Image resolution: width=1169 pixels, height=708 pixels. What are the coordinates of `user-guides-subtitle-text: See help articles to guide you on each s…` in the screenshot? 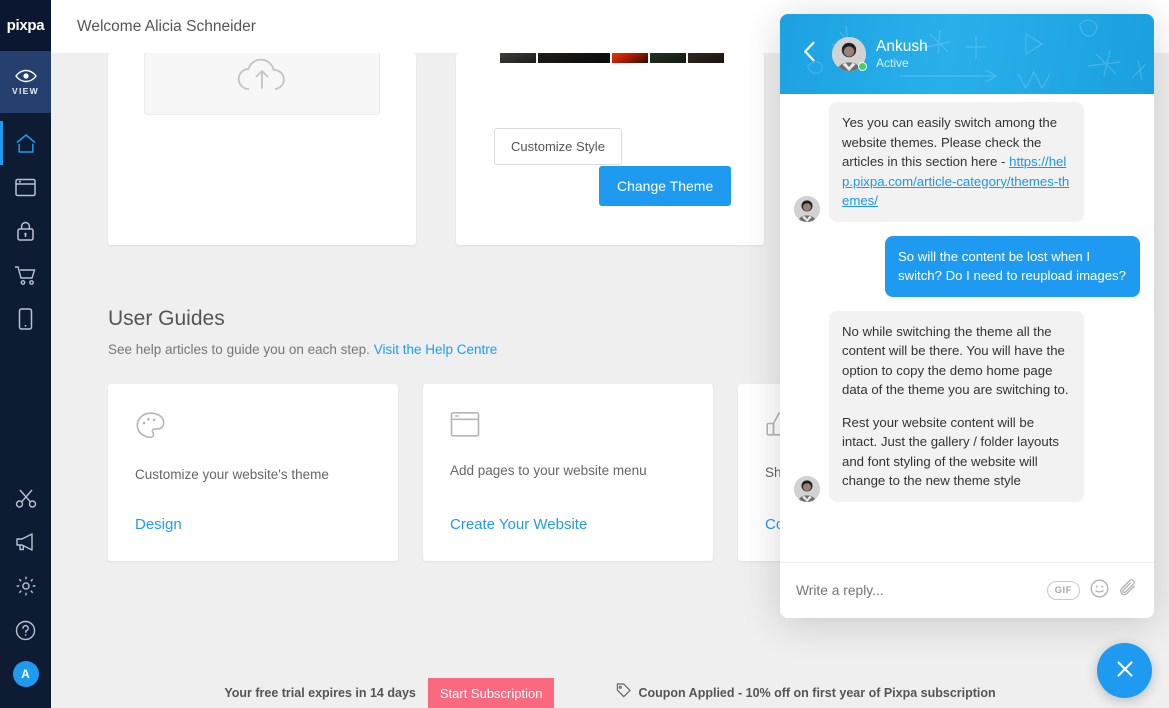 It's located at (239, 349).